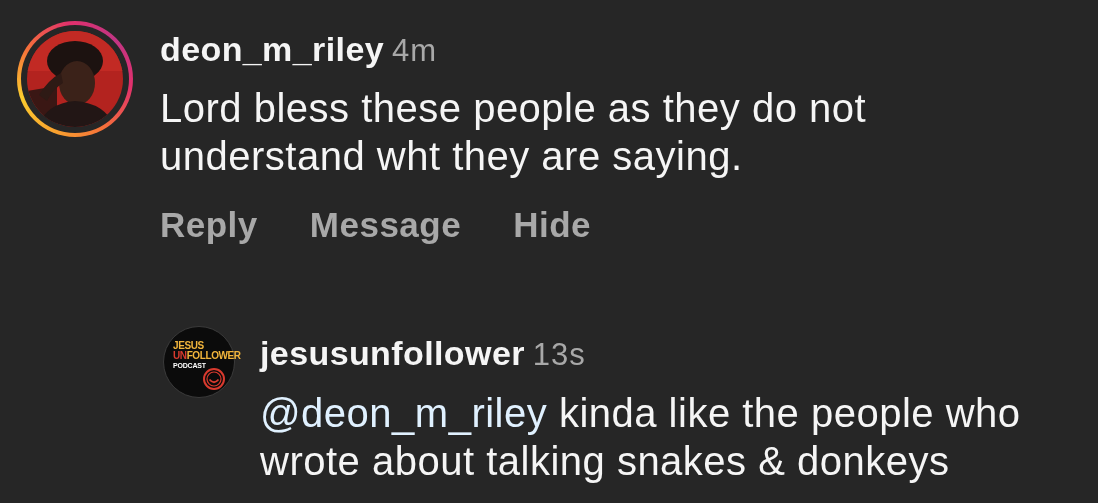 Image resolution: width=1098 pixels, height=503 pixels. What do you see at coordinates (641, 437) in the screenshot?
I see `comment-text: @deon_m_riley kinda like the people who wrote about talking snakes & donkeys` at bounding box center [641, 437].